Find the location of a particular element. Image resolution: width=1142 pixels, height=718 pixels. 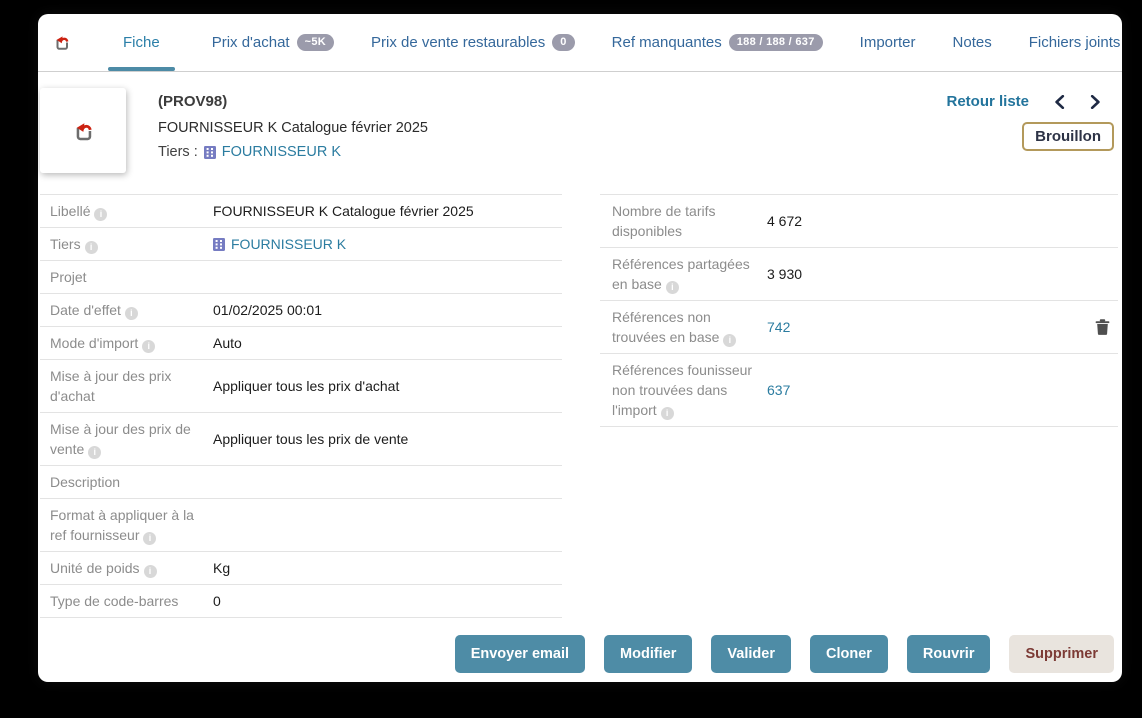

field-label: Unité de poids is located at coordinates (131, 568).